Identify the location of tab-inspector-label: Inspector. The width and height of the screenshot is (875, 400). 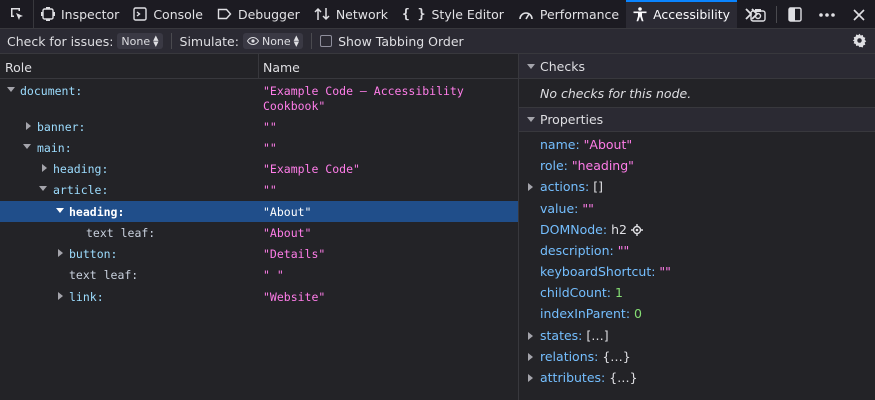
(90, 14).